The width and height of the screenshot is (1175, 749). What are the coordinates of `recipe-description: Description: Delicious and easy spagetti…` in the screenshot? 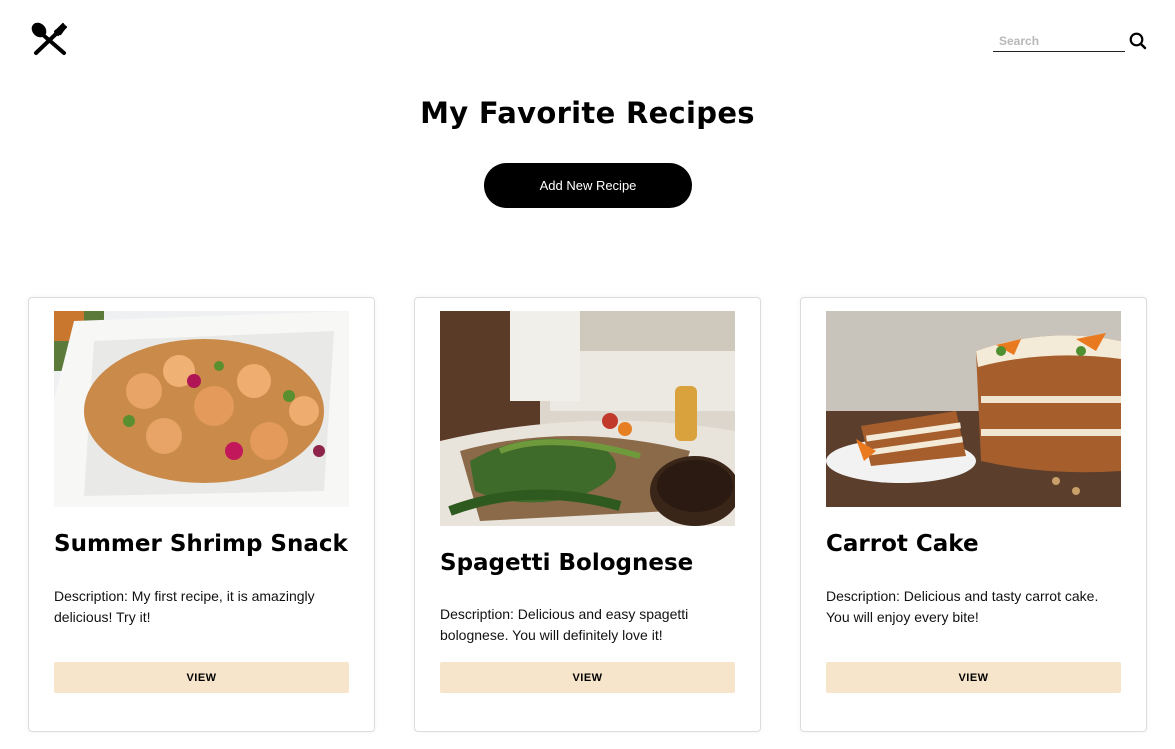 It's located at (564, 624).